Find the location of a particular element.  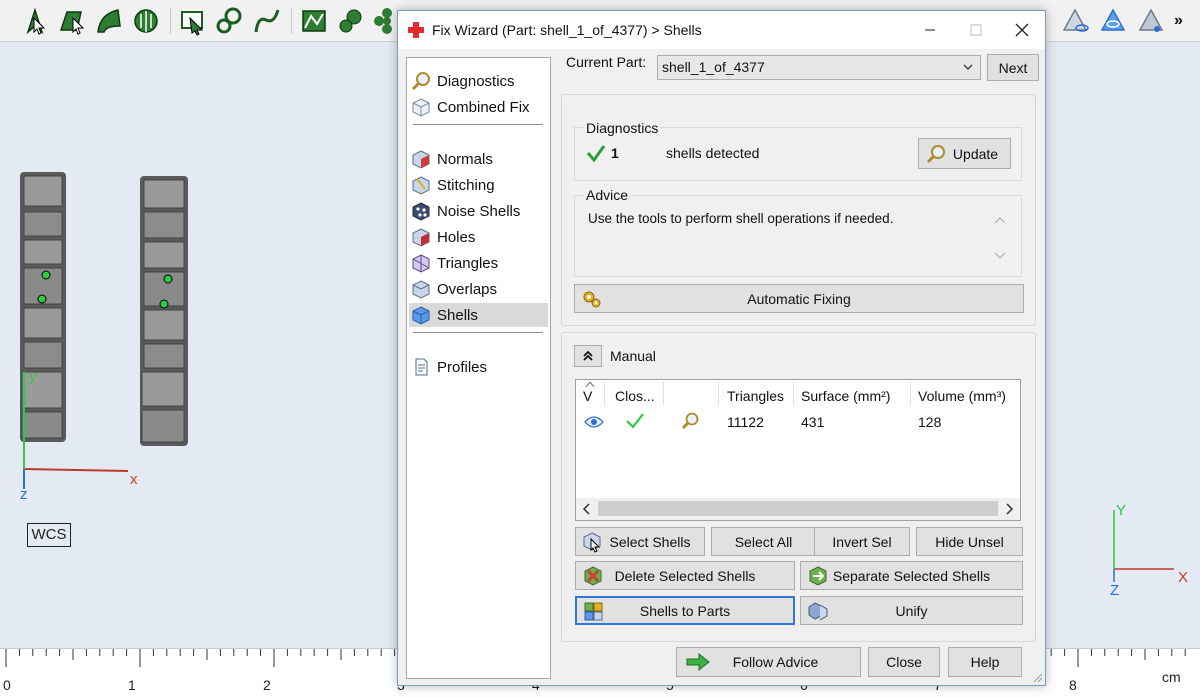

select-connected-icon is located at coordinates (351, 21).